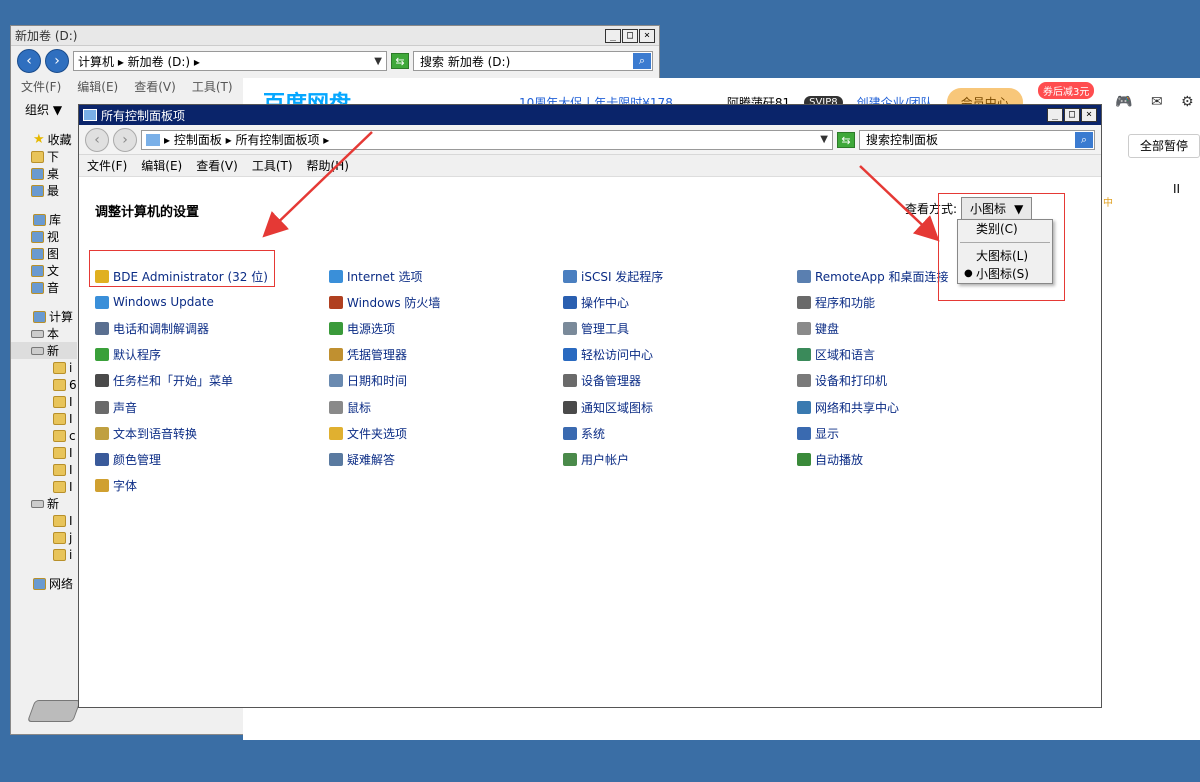  I want to click on annotation-arrows, so click(601, 186).